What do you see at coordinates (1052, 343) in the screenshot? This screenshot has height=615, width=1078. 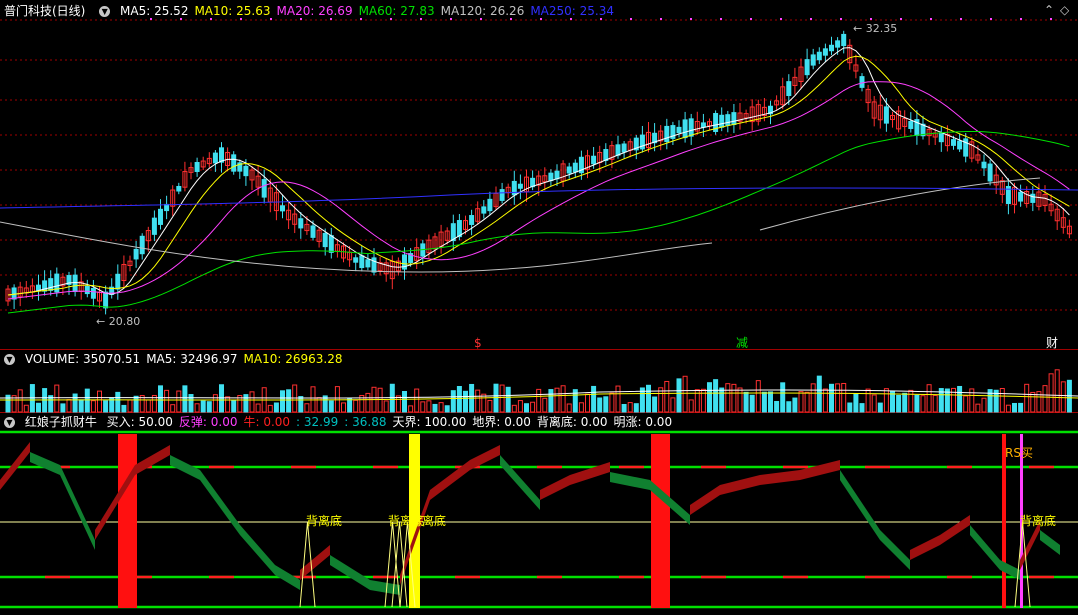 I see `event-marker: 财` at bounding box center [1052, 343].